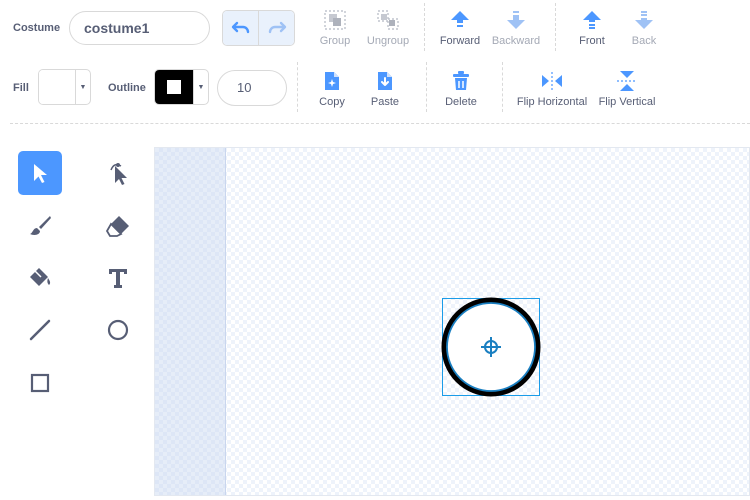 The height and width of the screenshot is (500, 750). I want to click on redo-button, so click(276, 28).